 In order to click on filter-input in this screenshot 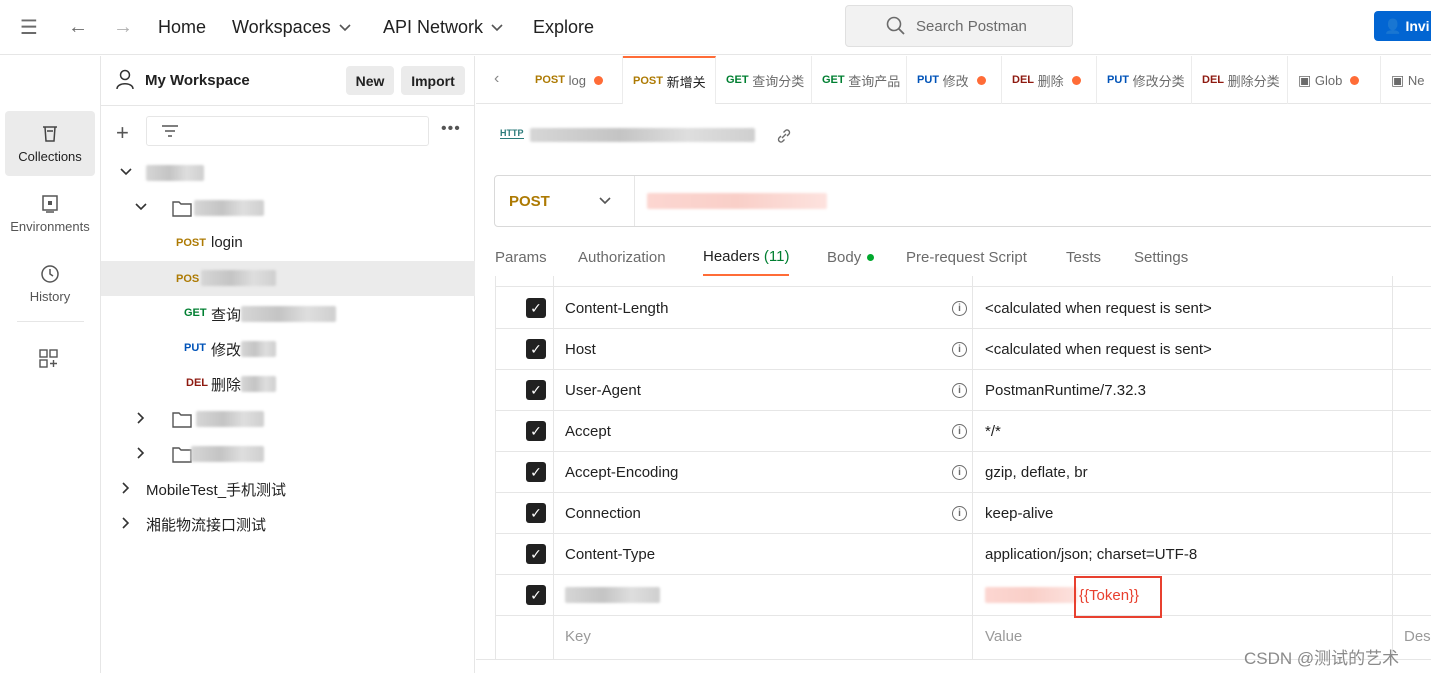, I will do `click(287, 131)`.